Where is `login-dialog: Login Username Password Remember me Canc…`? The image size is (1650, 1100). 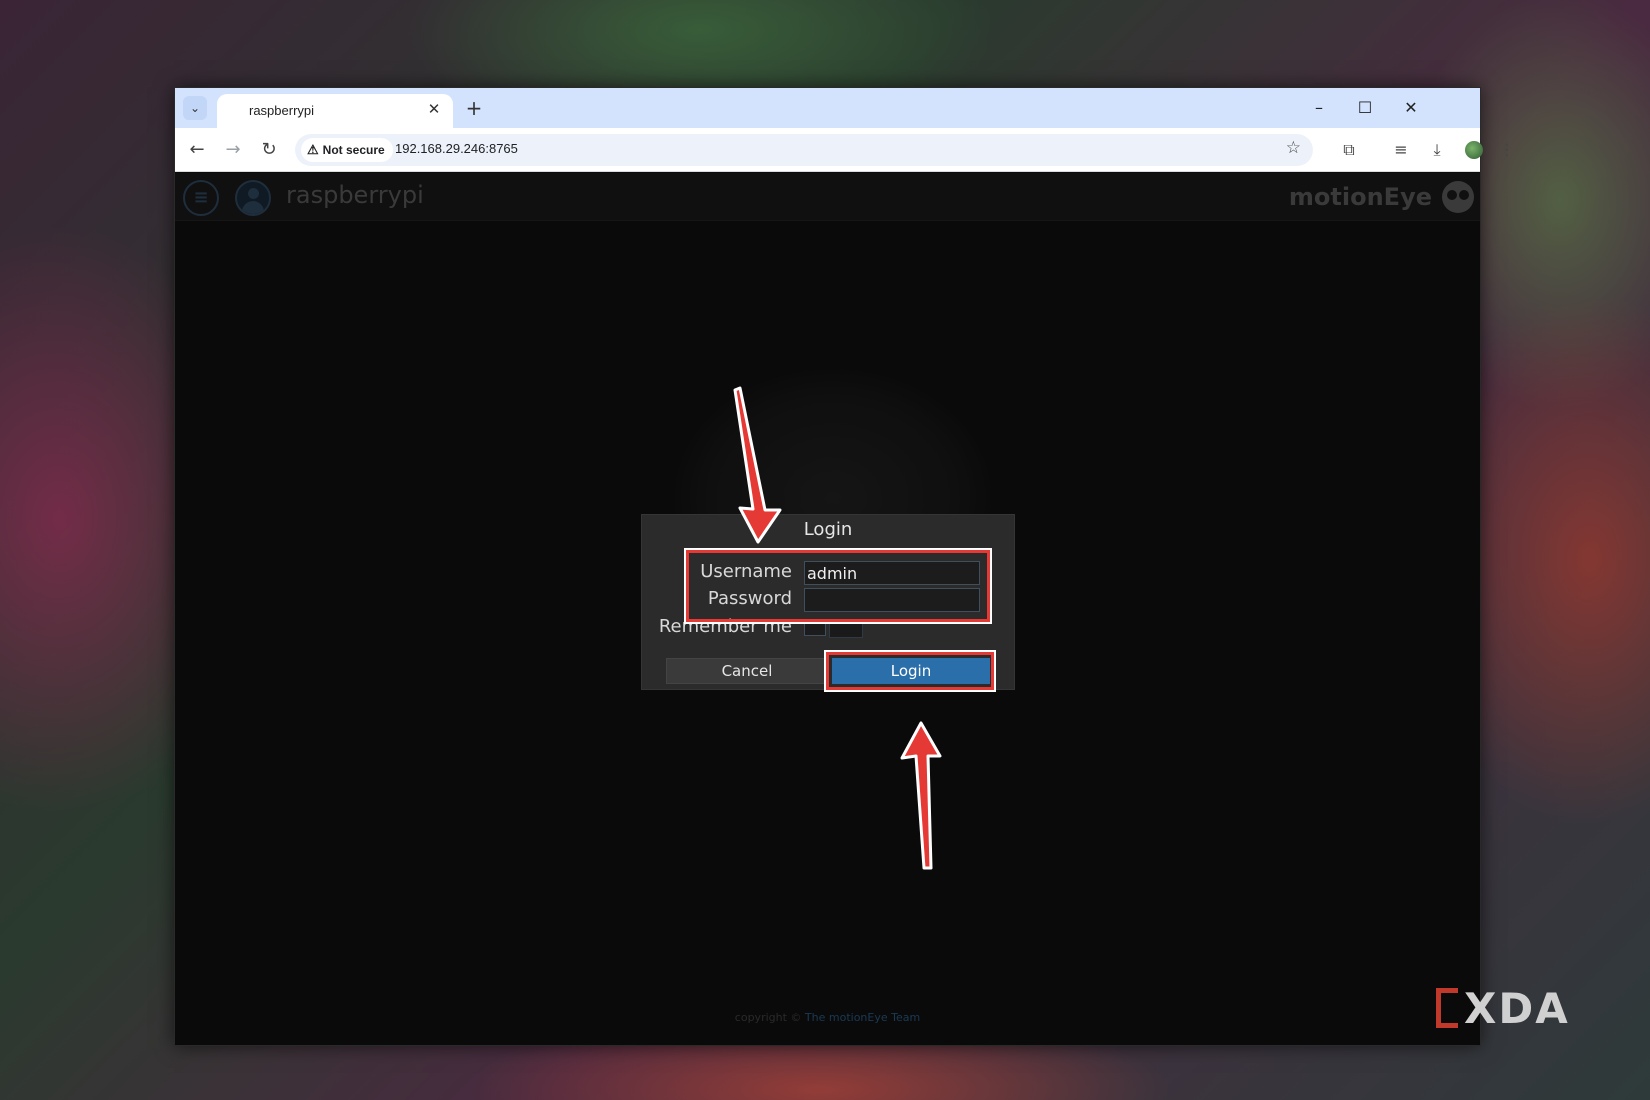
login-dialog: Login Username Password Remember me Canc… is located at coordinates (828, 603).